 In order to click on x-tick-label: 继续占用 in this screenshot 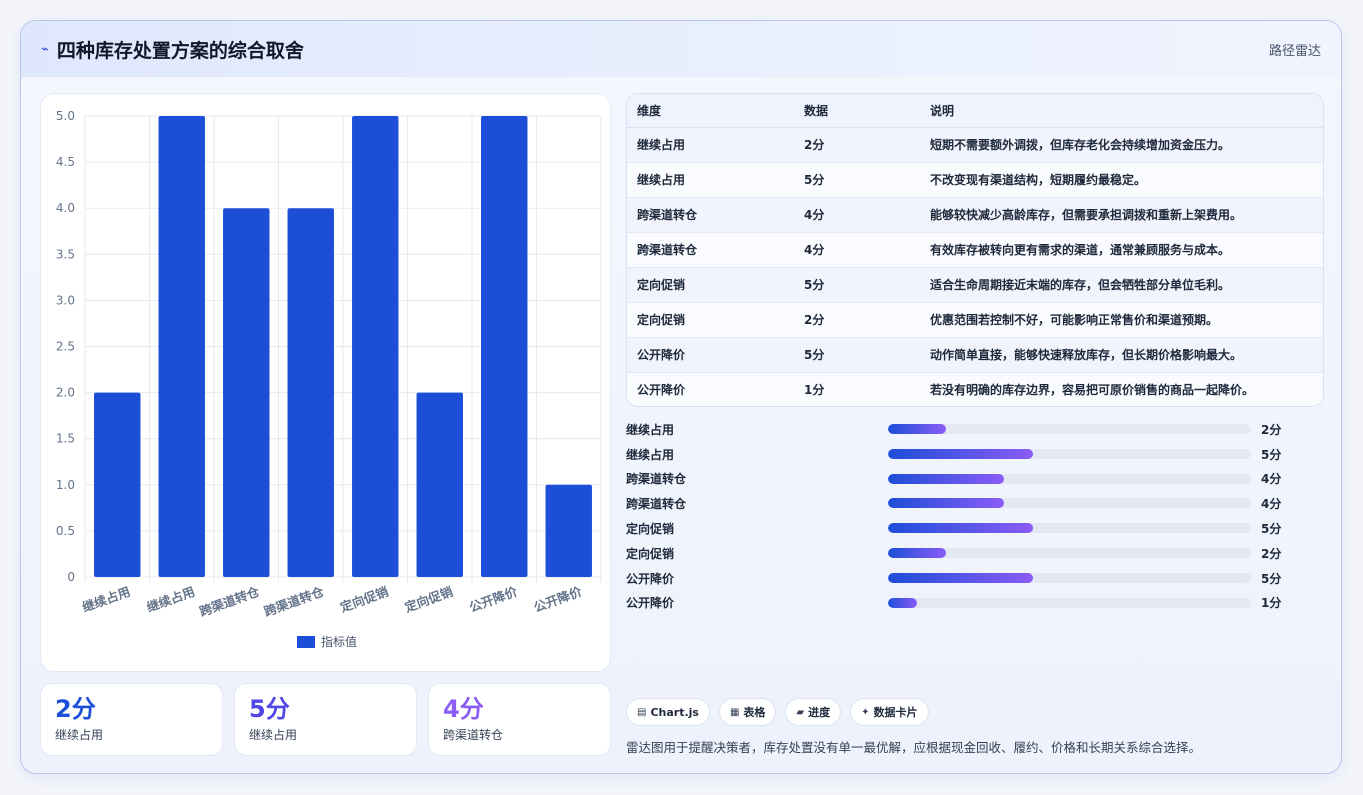, I will do `click(106, 599)`.